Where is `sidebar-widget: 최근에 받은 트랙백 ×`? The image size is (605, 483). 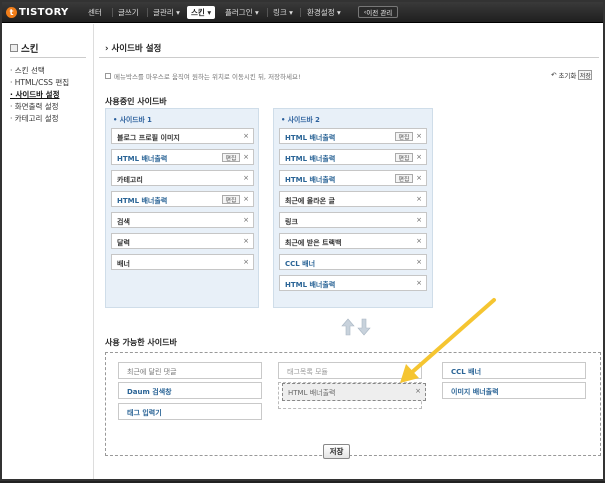 sidebar-widget: 최근에 받은 트랙백 × is located at coordinates (353, 241).